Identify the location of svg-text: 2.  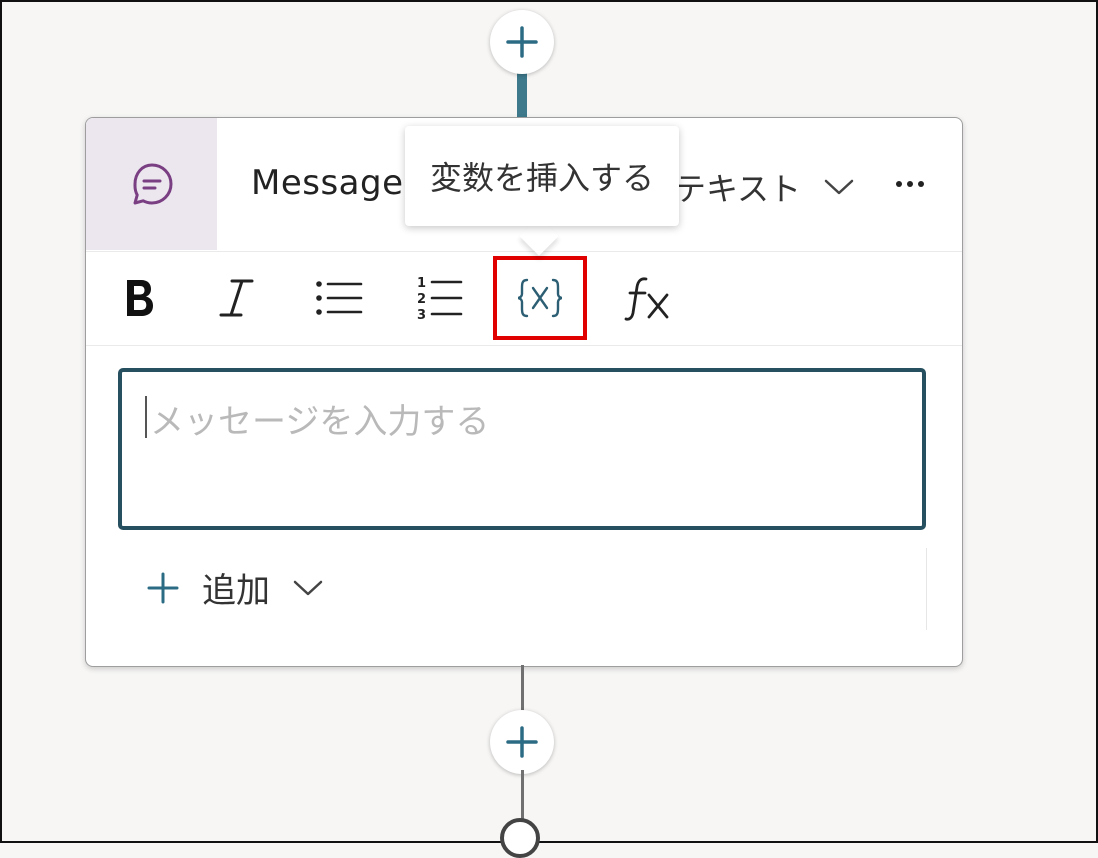
(421, 299).